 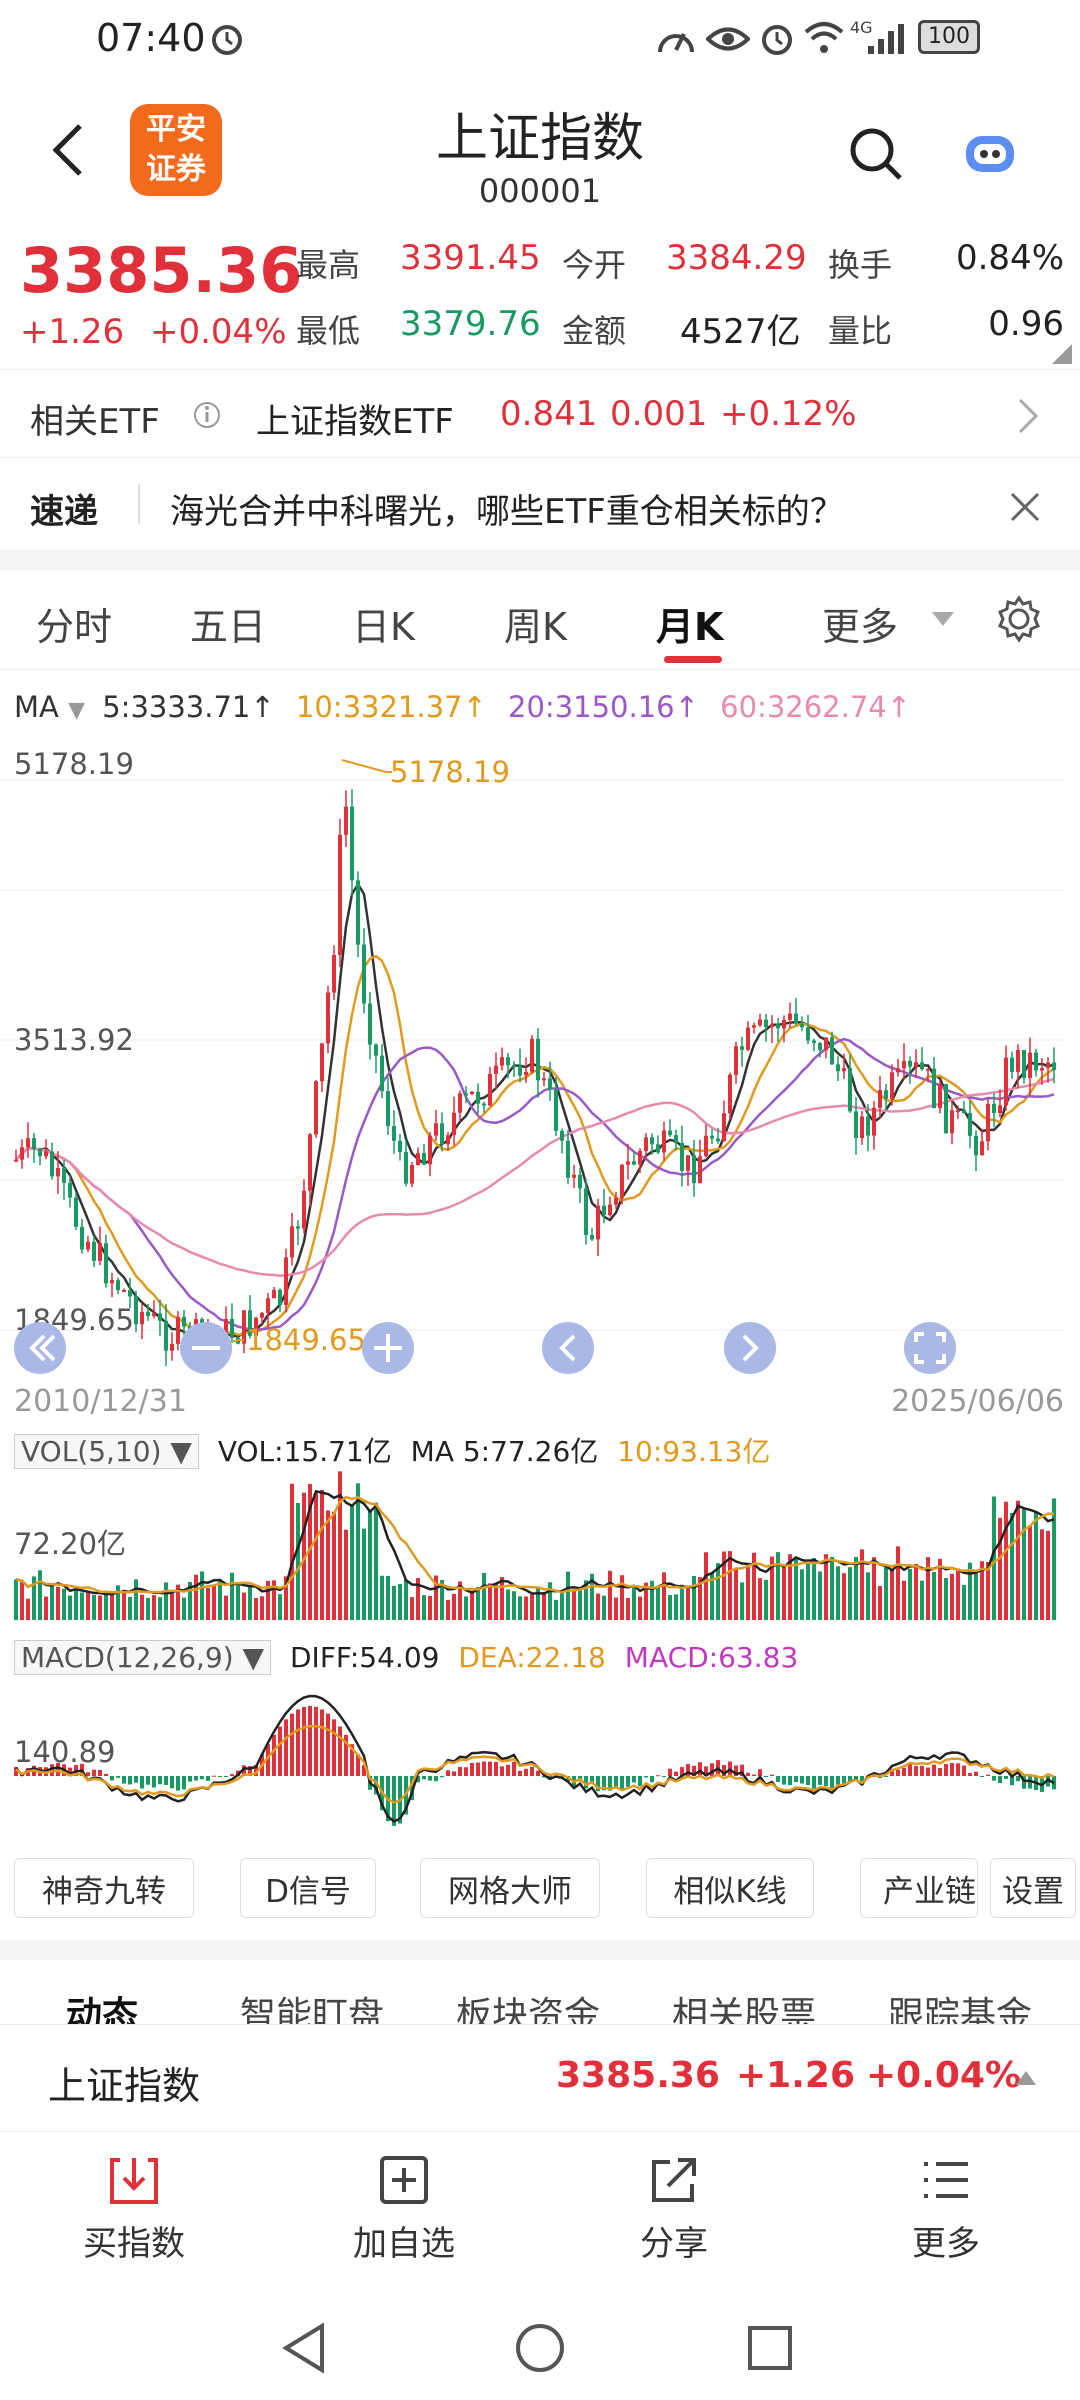 What do you see at coordinates (1028, 416) in the screenshot?
I see `chevron-right-icon` at bounding box center [1028, 416].